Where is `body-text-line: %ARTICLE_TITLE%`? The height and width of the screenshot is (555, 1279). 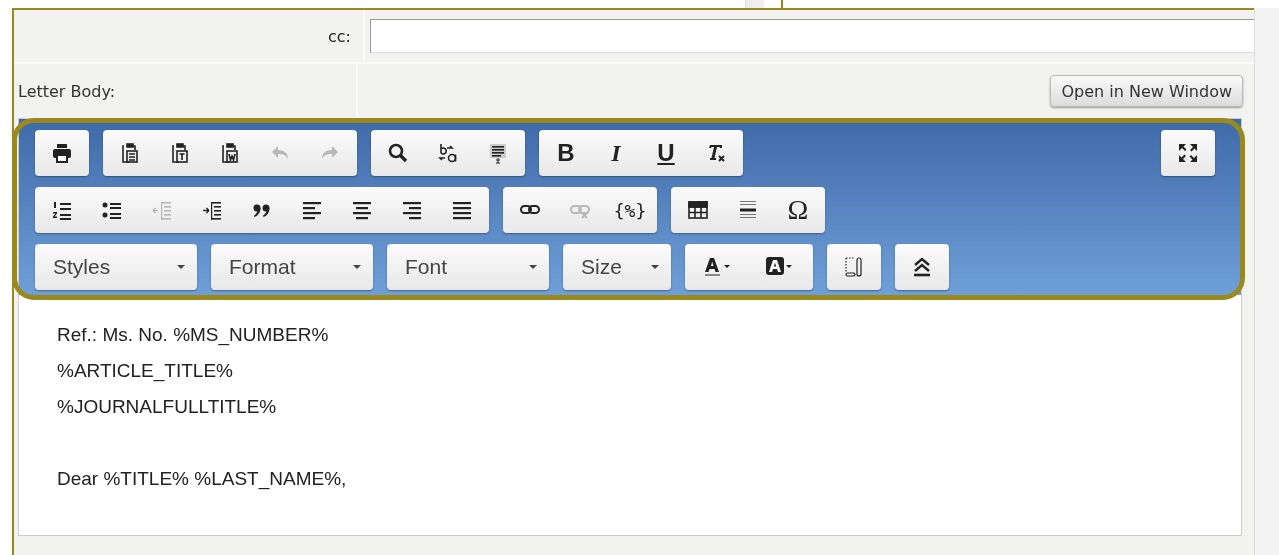
body-text-line: %ARTICLE_TITLE% is located at coordinates (145, 371).